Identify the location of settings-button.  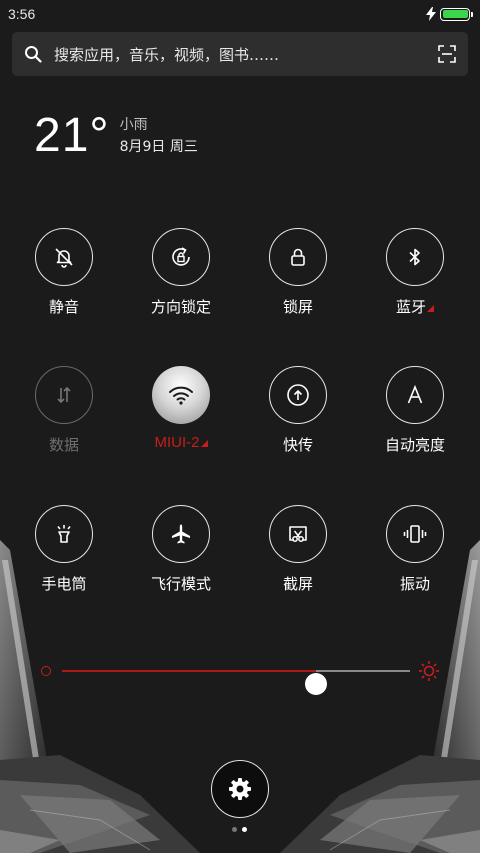
(240, 789).